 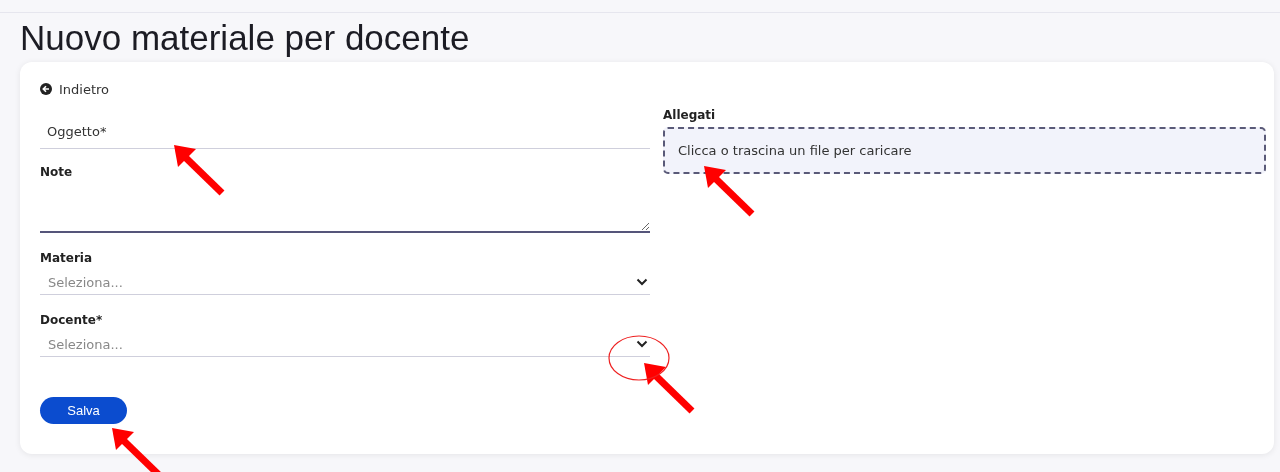 What do you see at coordinates (345, 89) in the screenshot?
I see `back-link: Indietro` at bounding box center [345, 89].